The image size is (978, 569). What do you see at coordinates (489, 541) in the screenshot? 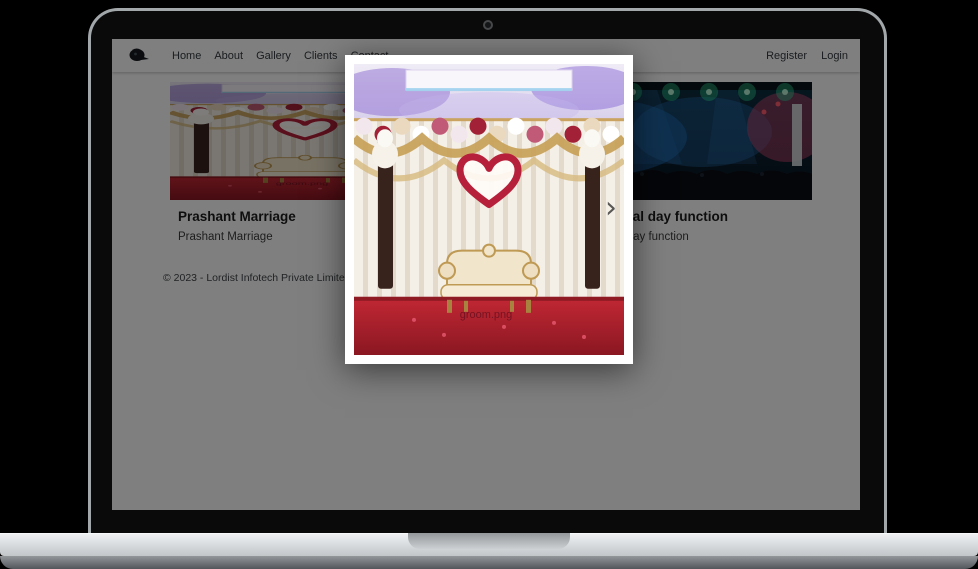
I see `laptop-lid-notch` at bounding box center [489, 541].